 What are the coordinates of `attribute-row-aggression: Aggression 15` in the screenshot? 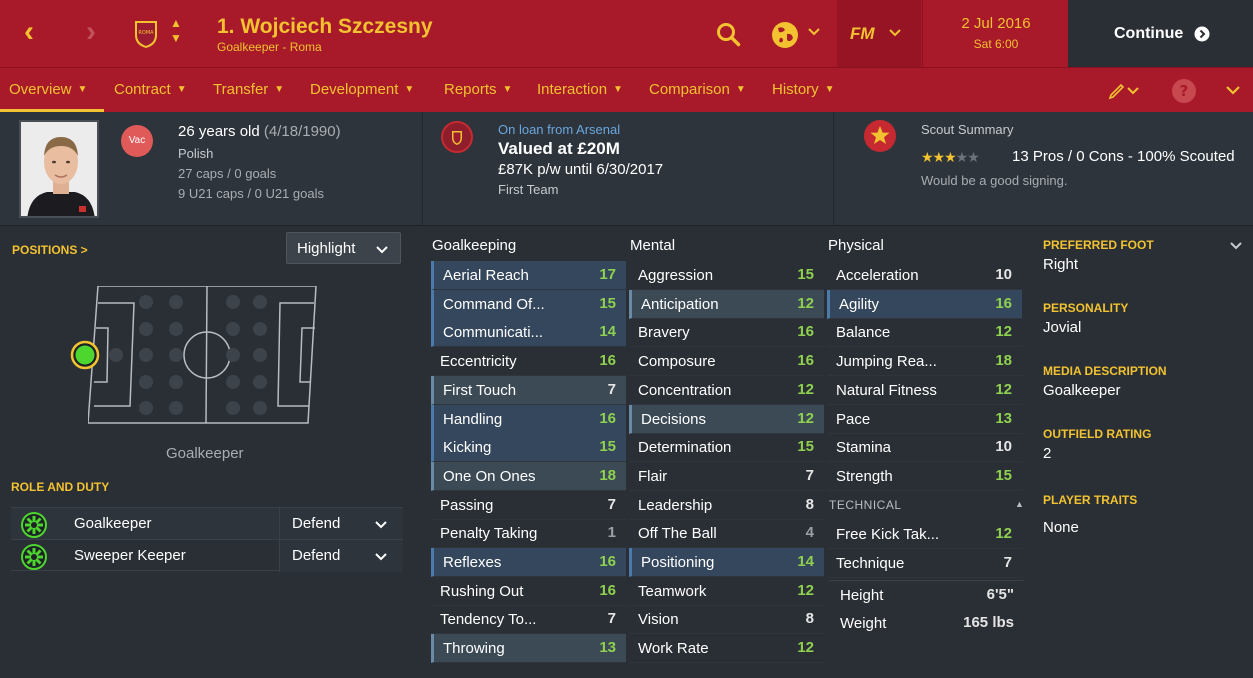 It's located at (726, 275).